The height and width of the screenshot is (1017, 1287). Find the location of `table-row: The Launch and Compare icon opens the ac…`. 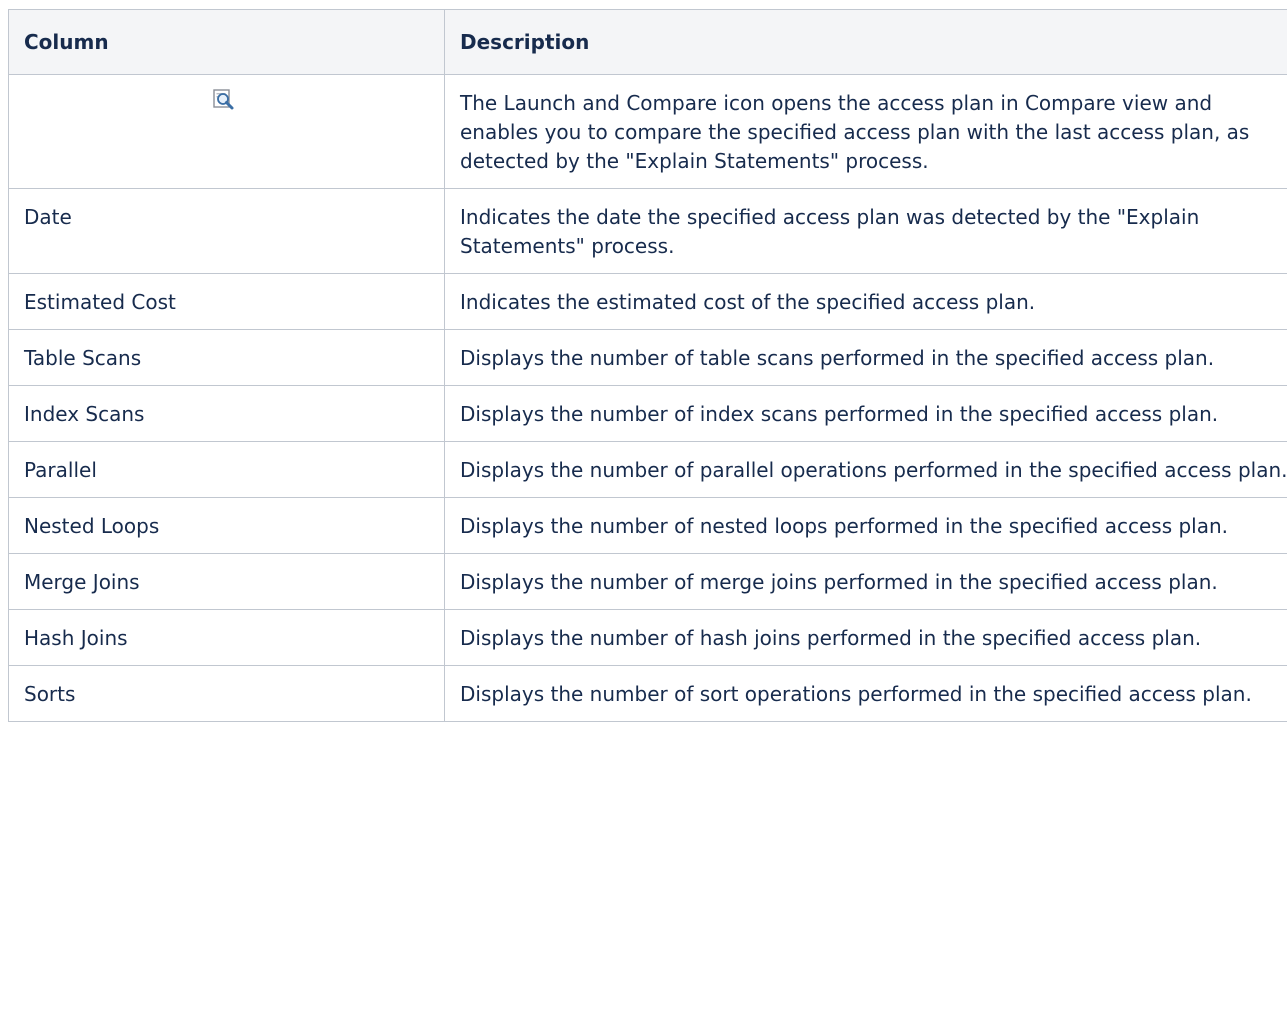

table-row: The Launch and Compare icon opens the ac… is located at coordinates (647, 131).